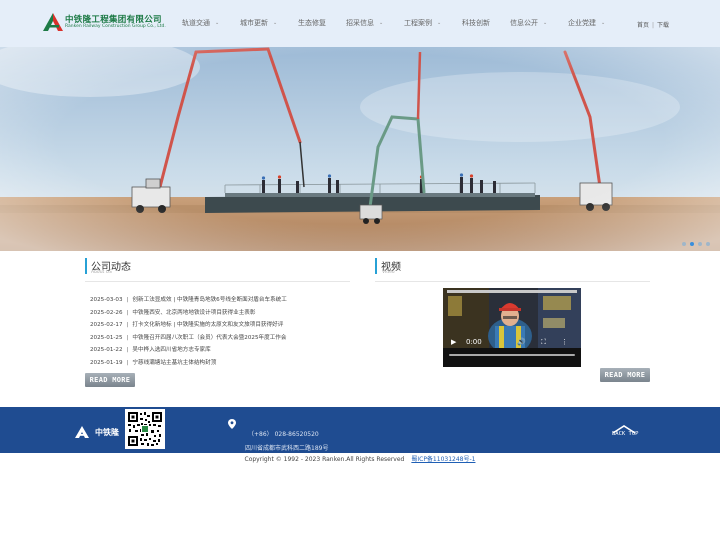 Image resolution: width=720 pixels, height=540 pixels. I want to click on news-headline: 打卡文化新地标 | 中铁隆实施的太原文和友文旅项目获得好评, so click(208, 325).